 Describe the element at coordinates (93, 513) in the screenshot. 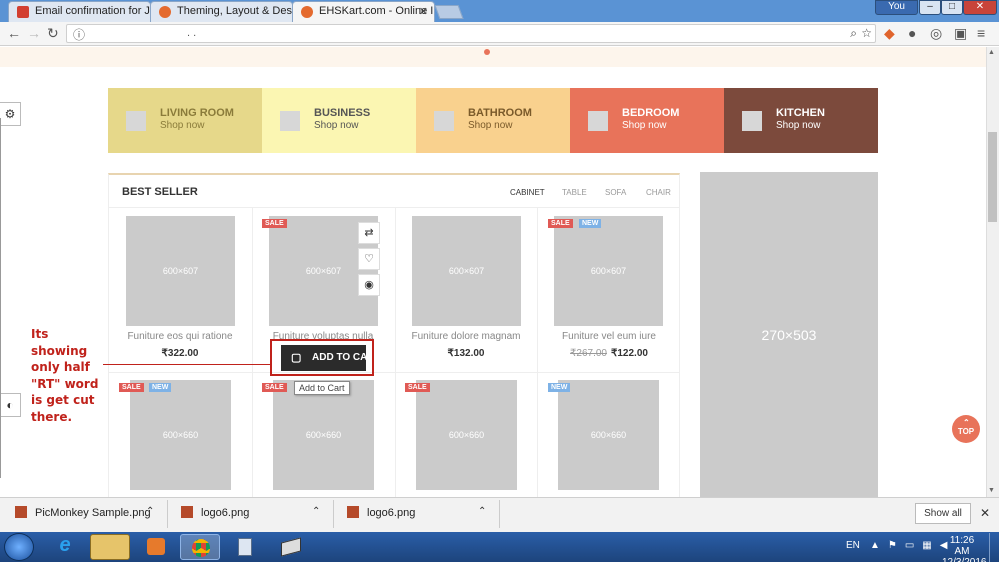

I see `download-filename: PicMonkey Sample.png` at that location.